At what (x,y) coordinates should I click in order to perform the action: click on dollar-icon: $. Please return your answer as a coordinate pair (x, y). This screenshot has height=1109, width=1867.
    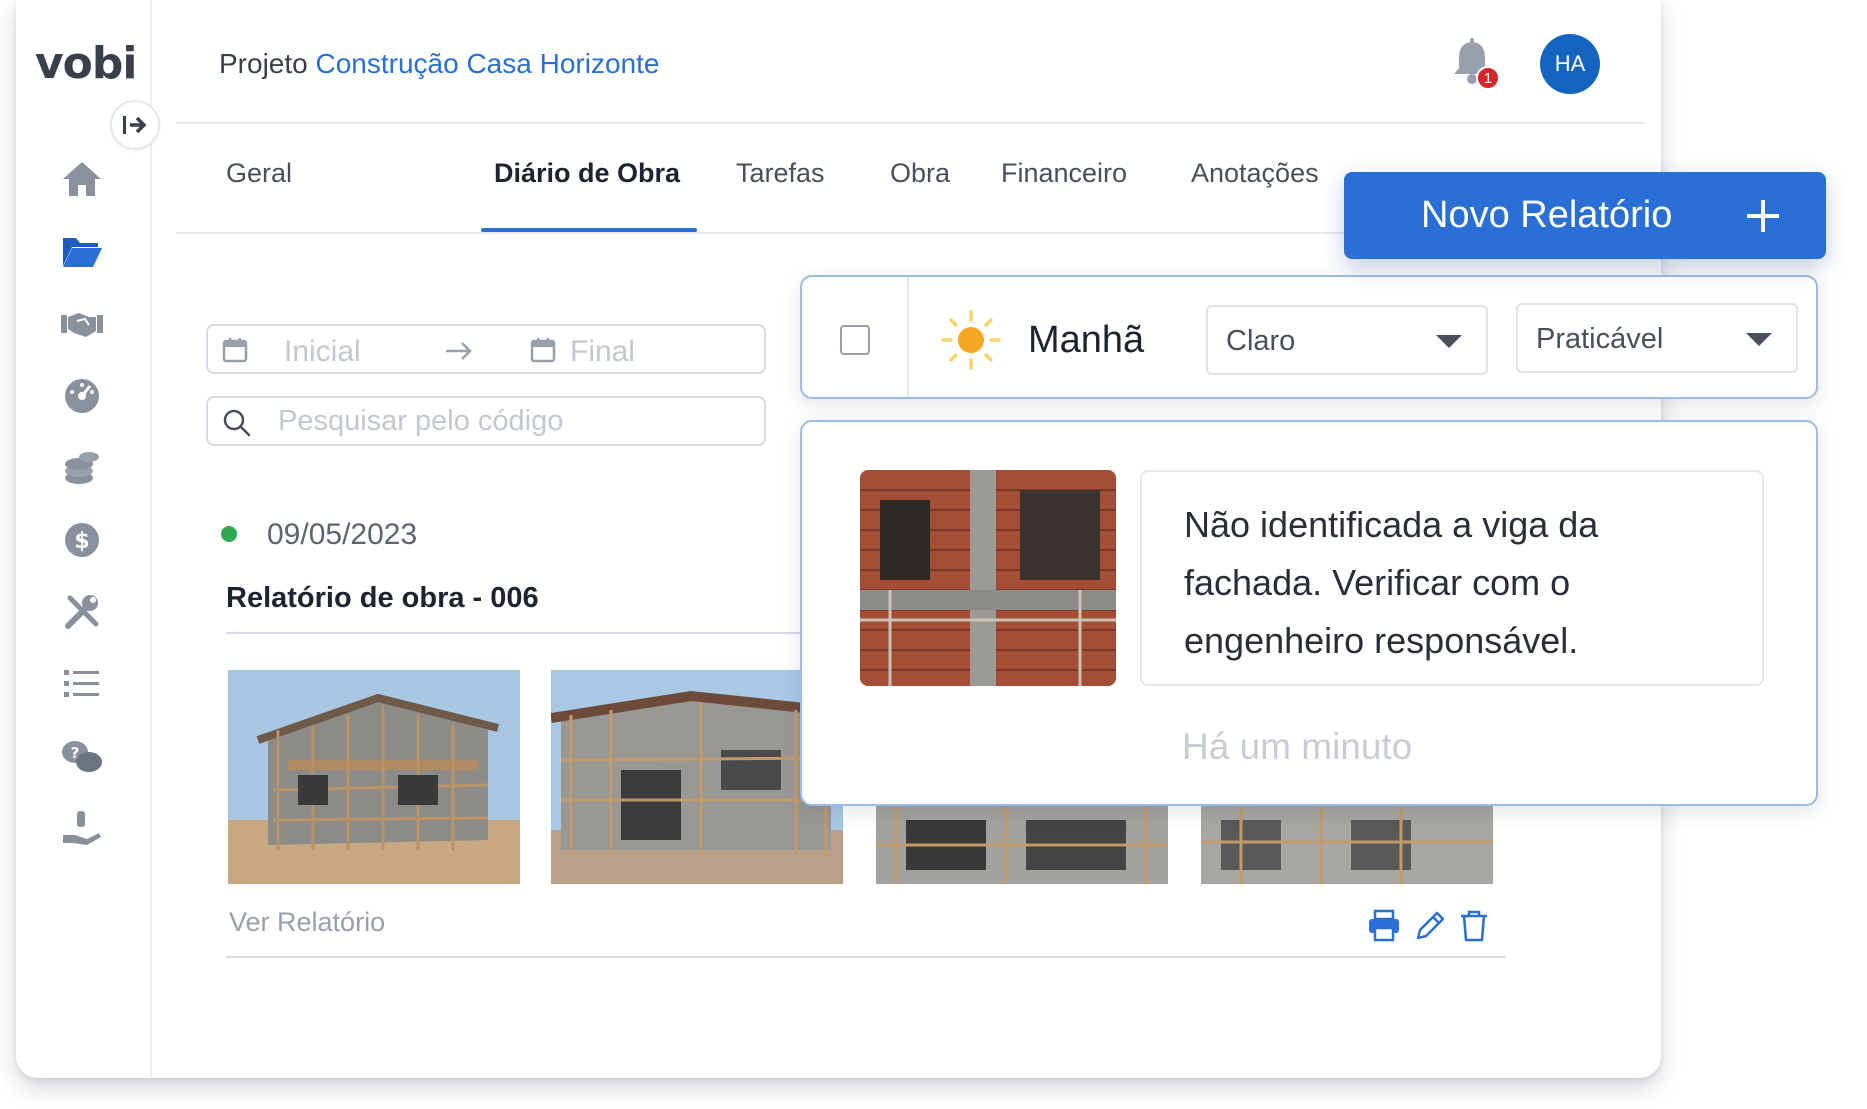
    Looking at the image, I should click on (82, 540).